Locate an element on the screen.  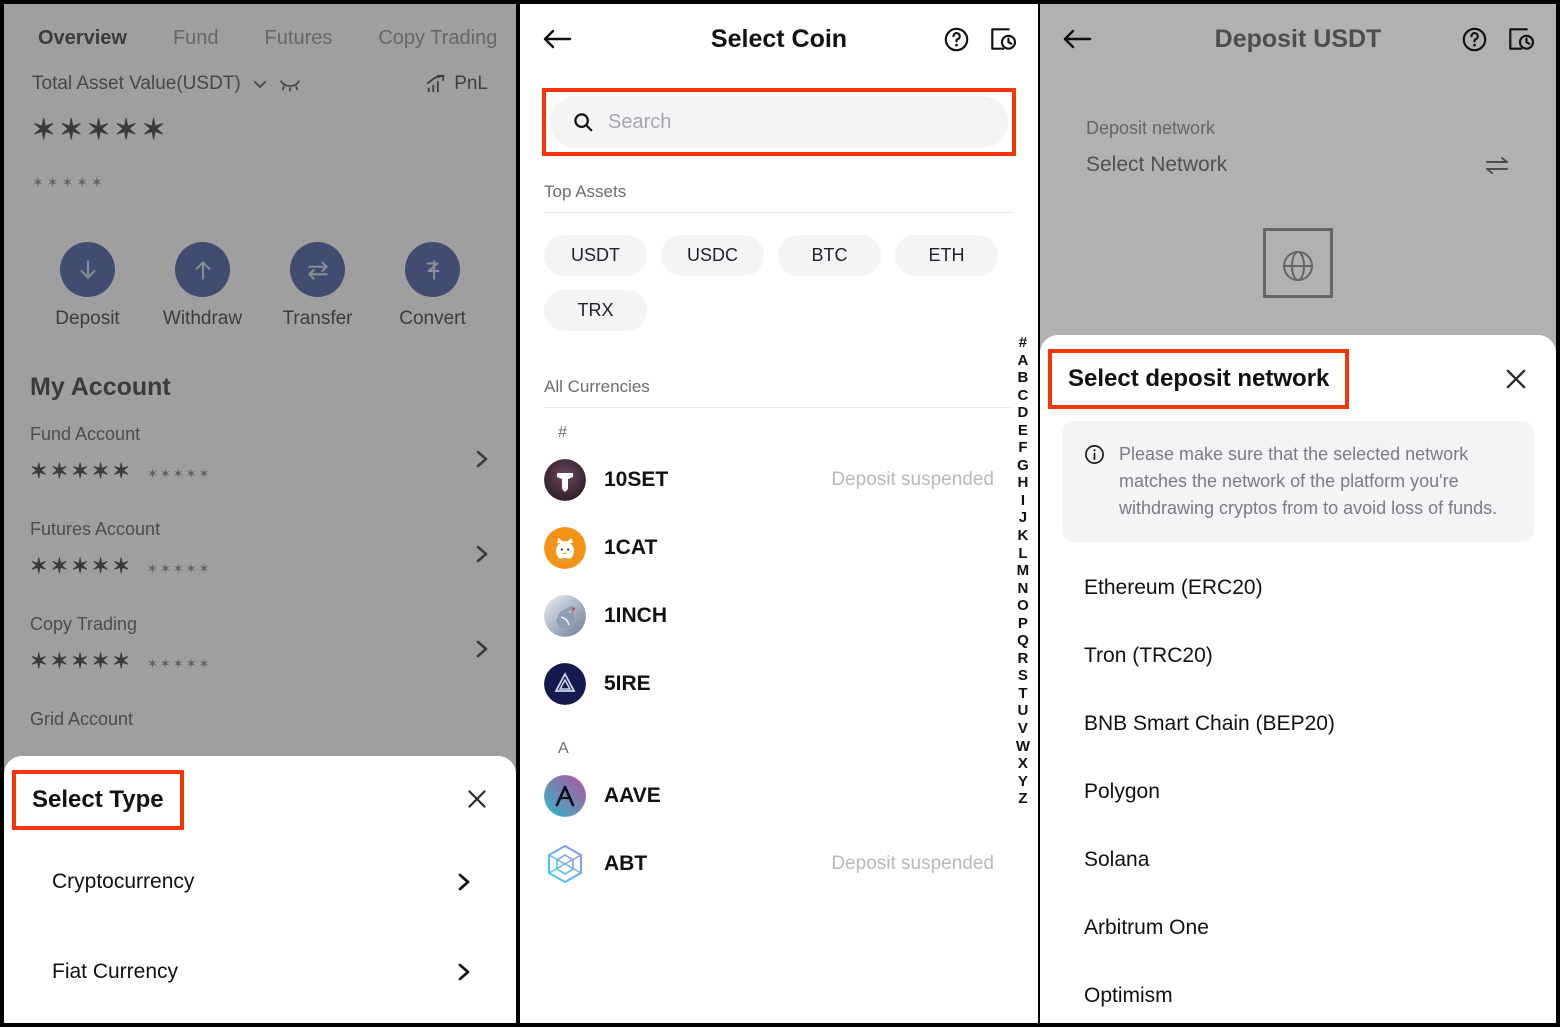
option-label: Cryptocurrency is located at coordinates (123, 881).